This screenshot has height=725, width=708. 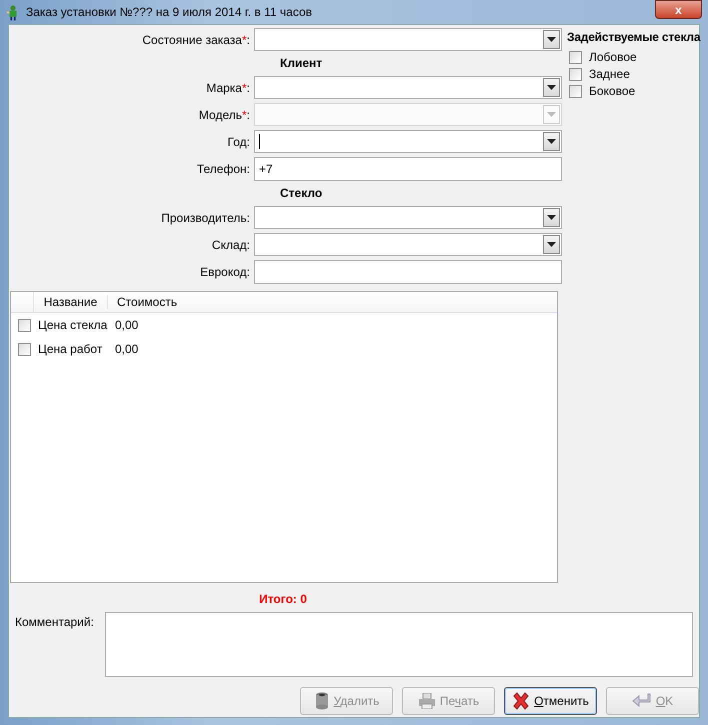 I want to click on window-title: Заказ установки №??? на 9 июля 2014 г. в 11 часов, so click(x=169, y=12).